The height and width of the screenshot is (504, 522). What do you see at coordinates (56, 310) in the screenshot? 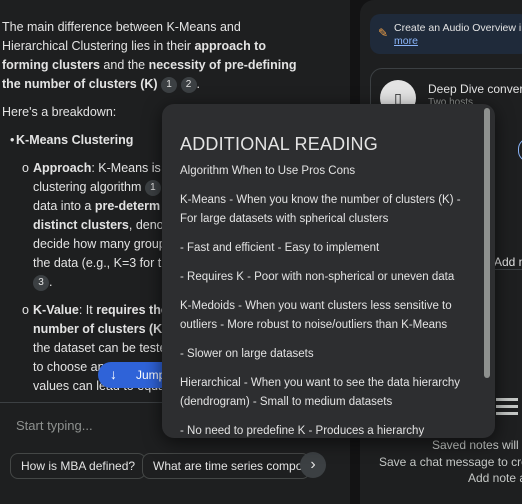
I see `kvalue-label: K-Value` at bounding box center [56, 310].